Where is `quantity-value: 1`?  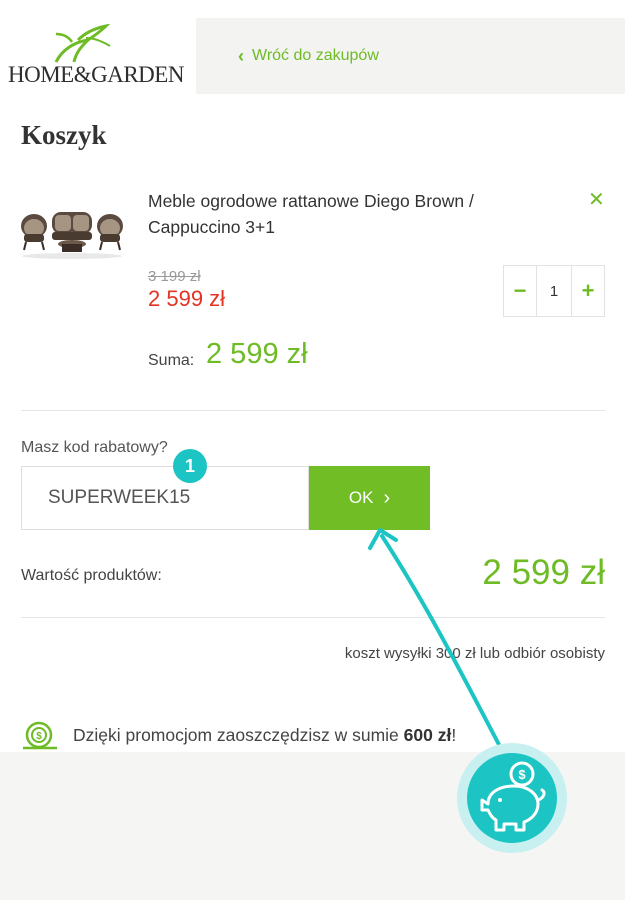
quantity-value: 1 is located at coordinates (554, 291).